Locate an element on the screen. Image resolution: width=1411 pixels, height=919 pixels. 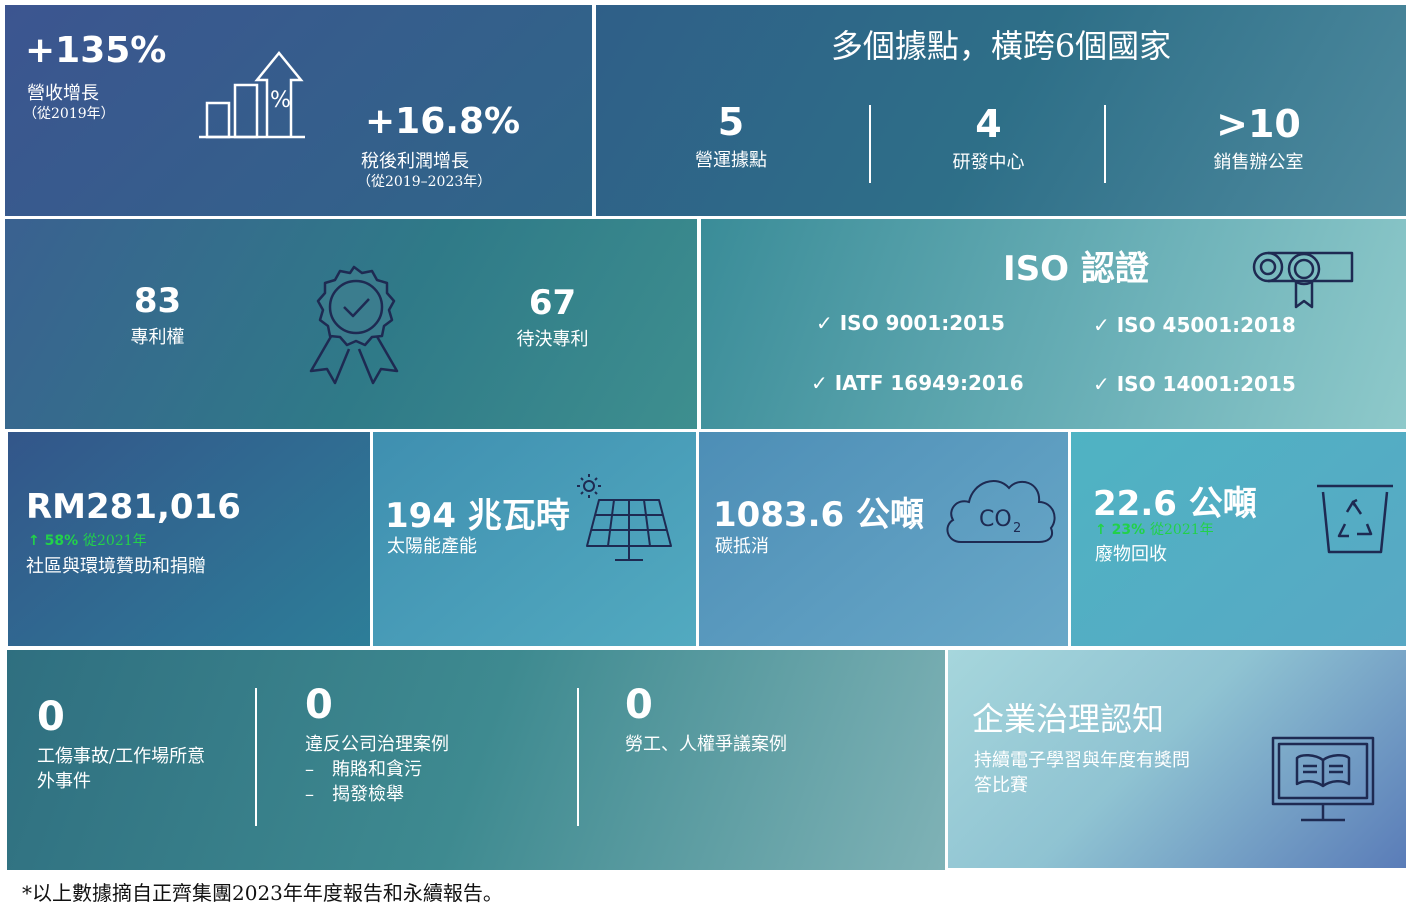
co2-subscript: 2 is located at coordinates (1017, 528).